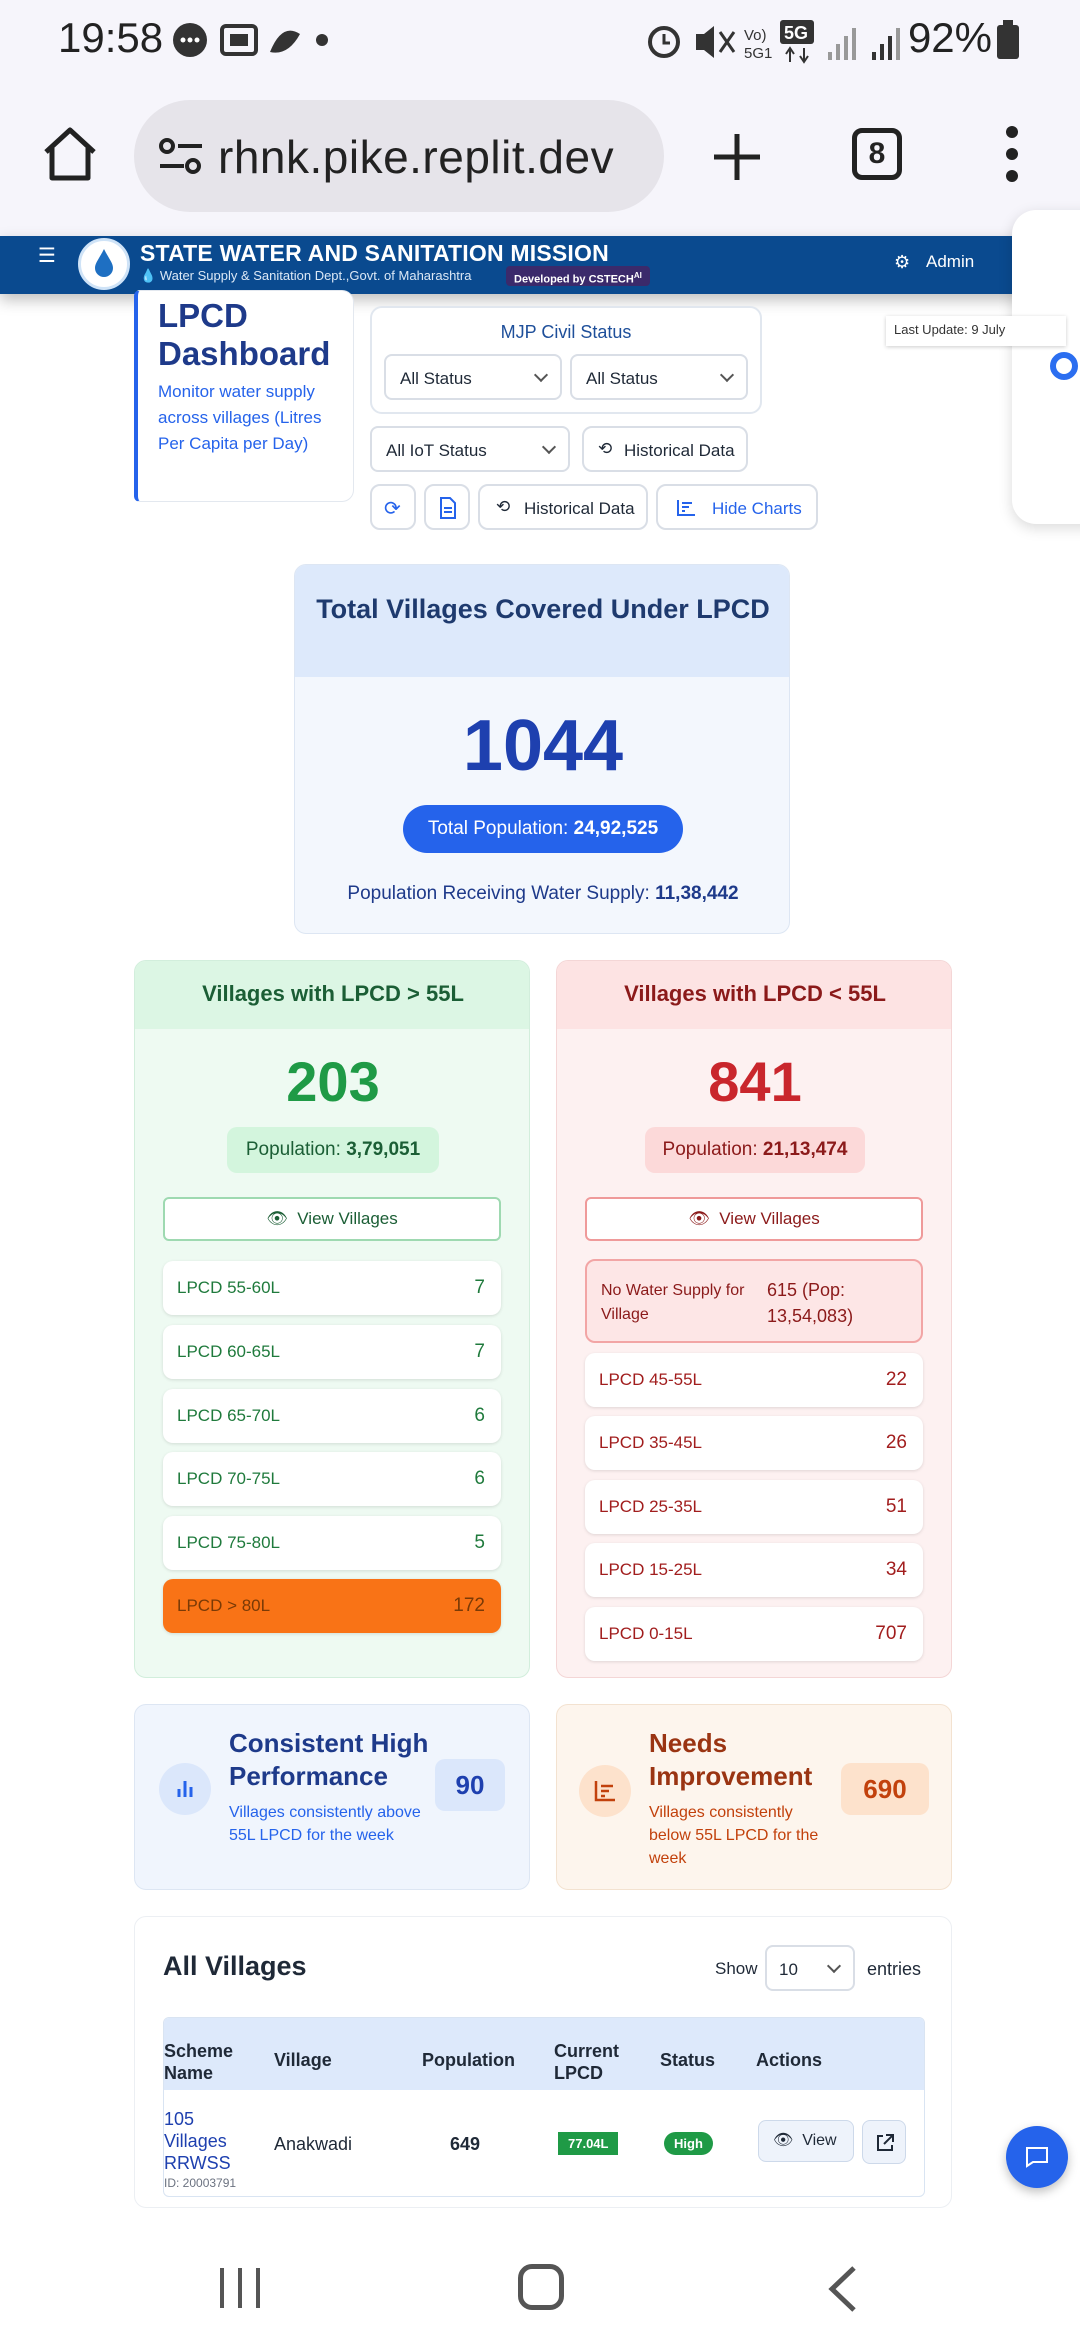  What do you see at coordinates (235, 1966) in the screenshot?
I see `all-villages-title: All Villages` at bounding box center [235, 1966].